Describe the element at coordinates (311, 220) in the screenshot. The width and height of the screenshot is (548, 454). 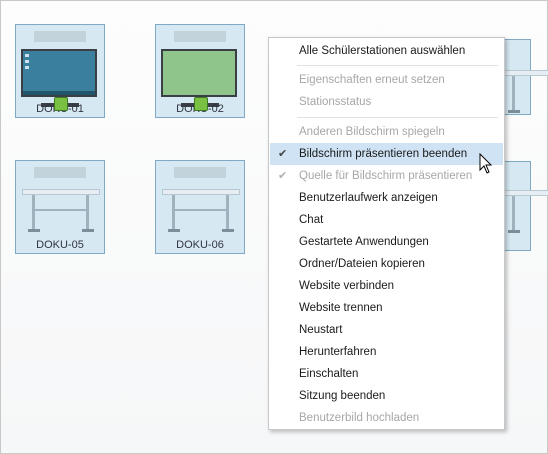
I see `menu-item-label: Chat` at that location.